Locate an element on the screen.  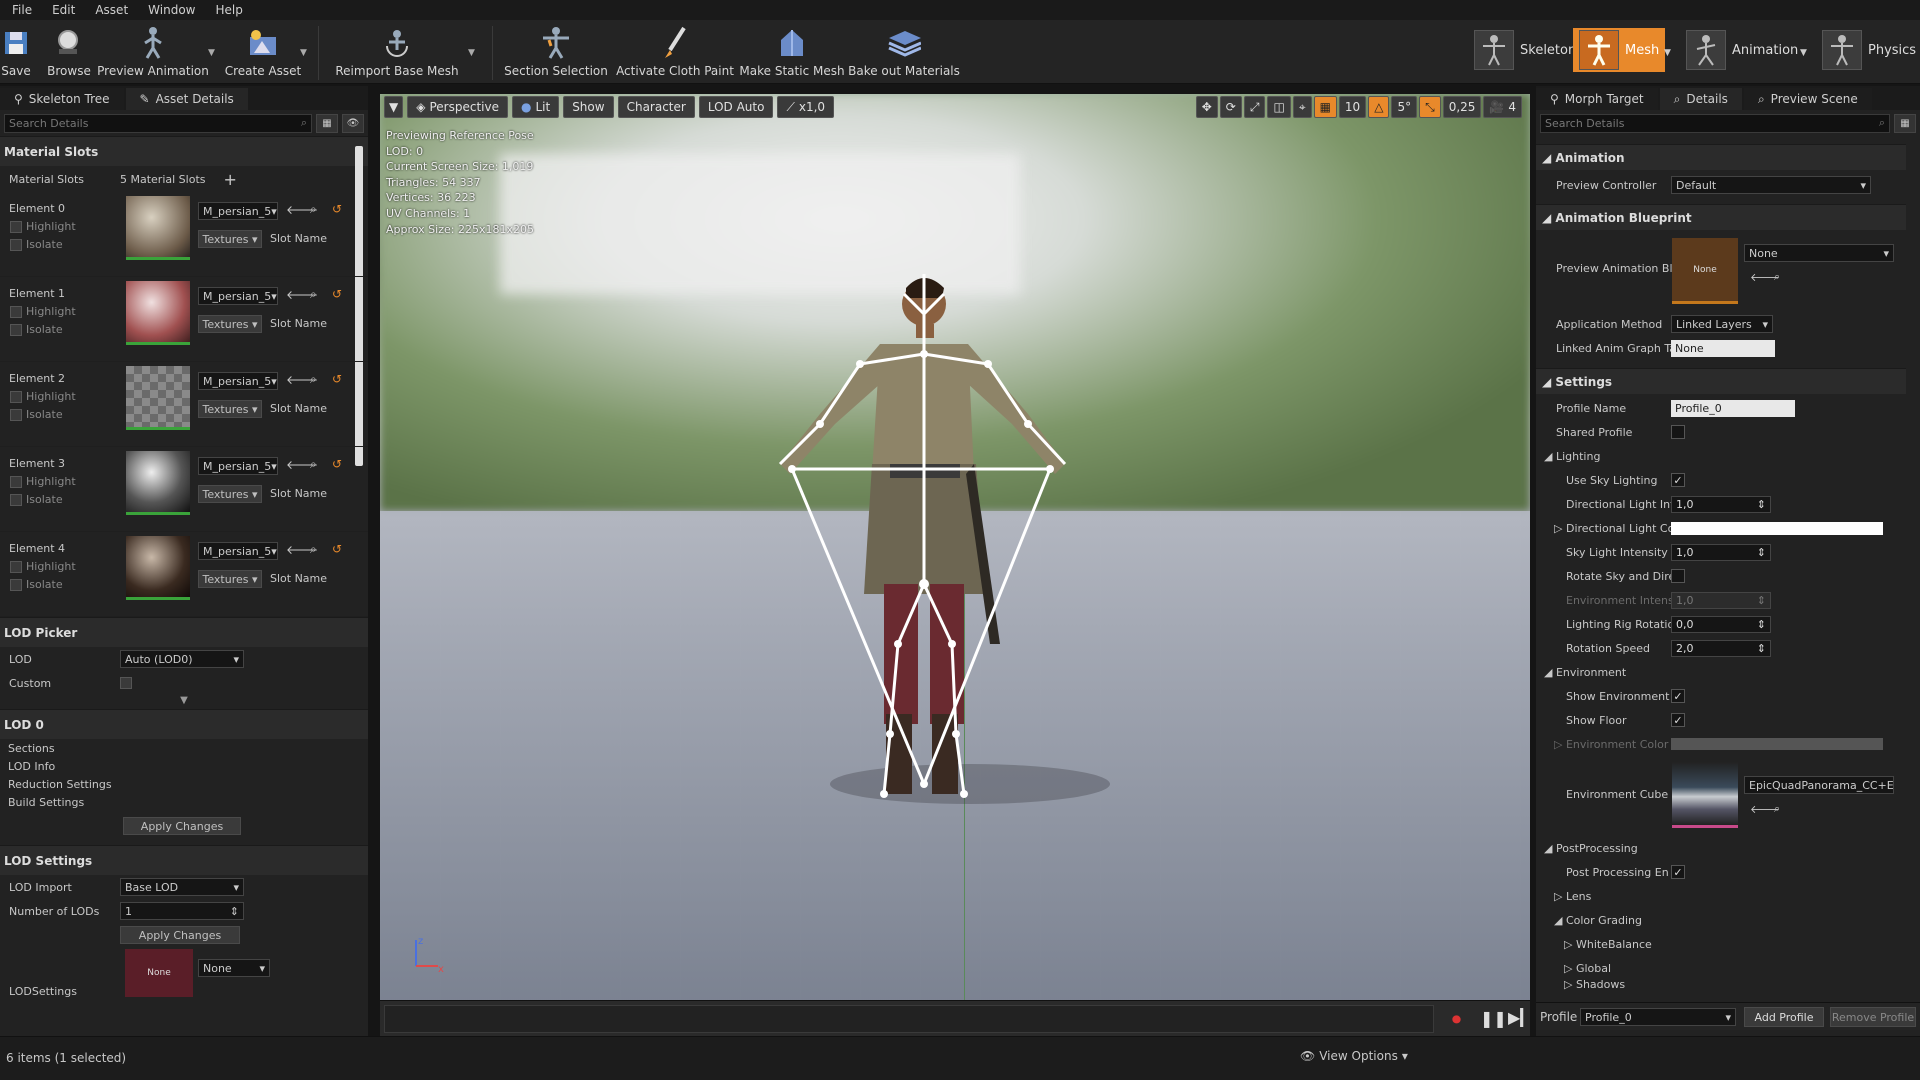
surface-snap-icon: ⌖ is located at coordinates (1302, 107).